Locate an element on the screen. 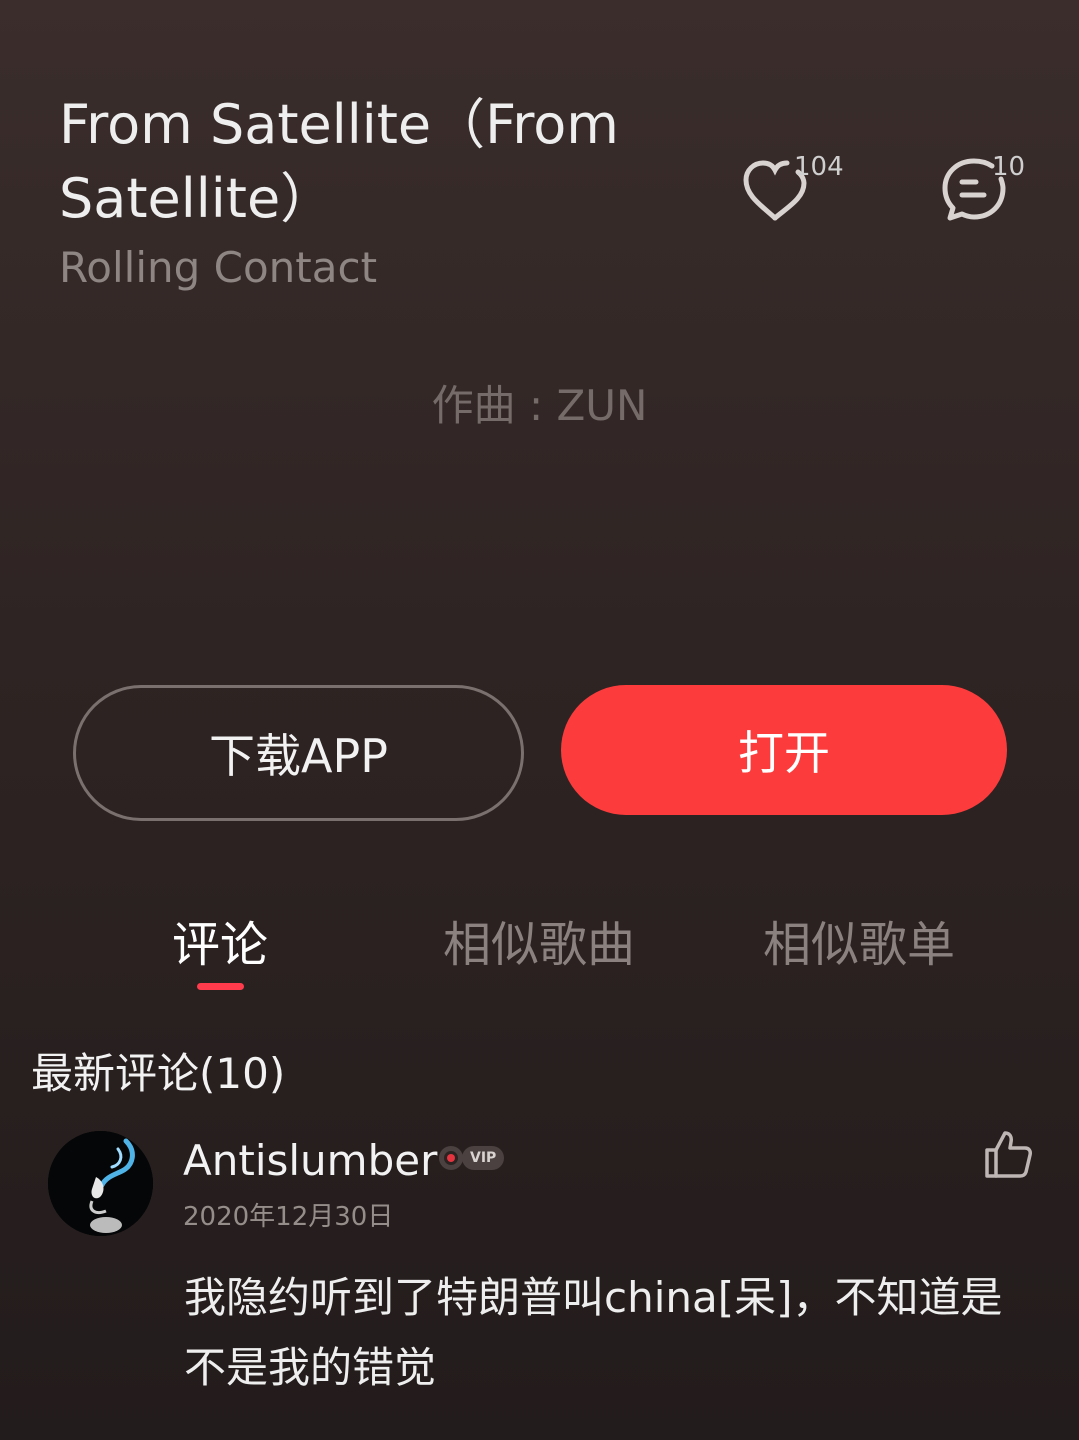 The image size is (1079, 1440). comment-count: 10 is located at coordinates (1009, 167).